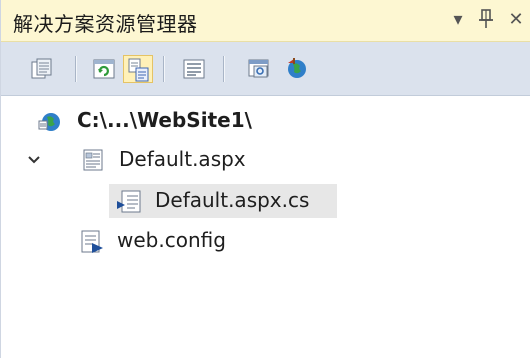  What do you see at coordinates (164, 120) in the screenshot?
I see `root-label: C:\...\WebSite1\` at bounding box center [164, 120].